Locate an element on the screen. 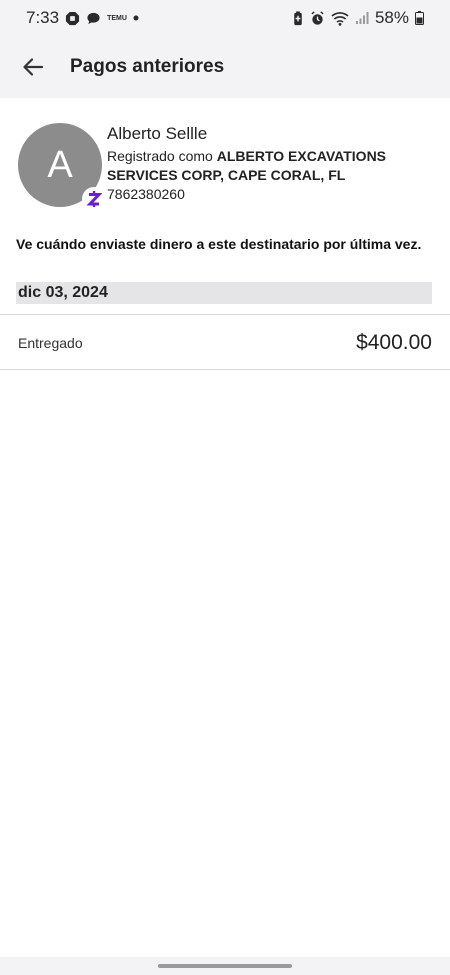 Image resolution: width=450 pixels, height=975 pixels. back-button is located at coordinates (33, 67).